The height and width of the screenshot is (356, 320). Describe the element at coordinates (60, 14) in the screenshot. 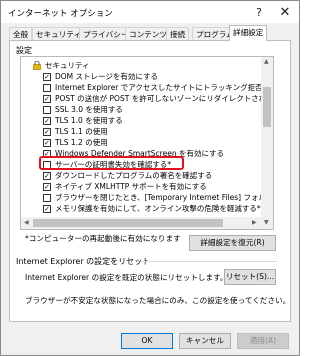

I see `window-title: インターネット オプション` at that location.